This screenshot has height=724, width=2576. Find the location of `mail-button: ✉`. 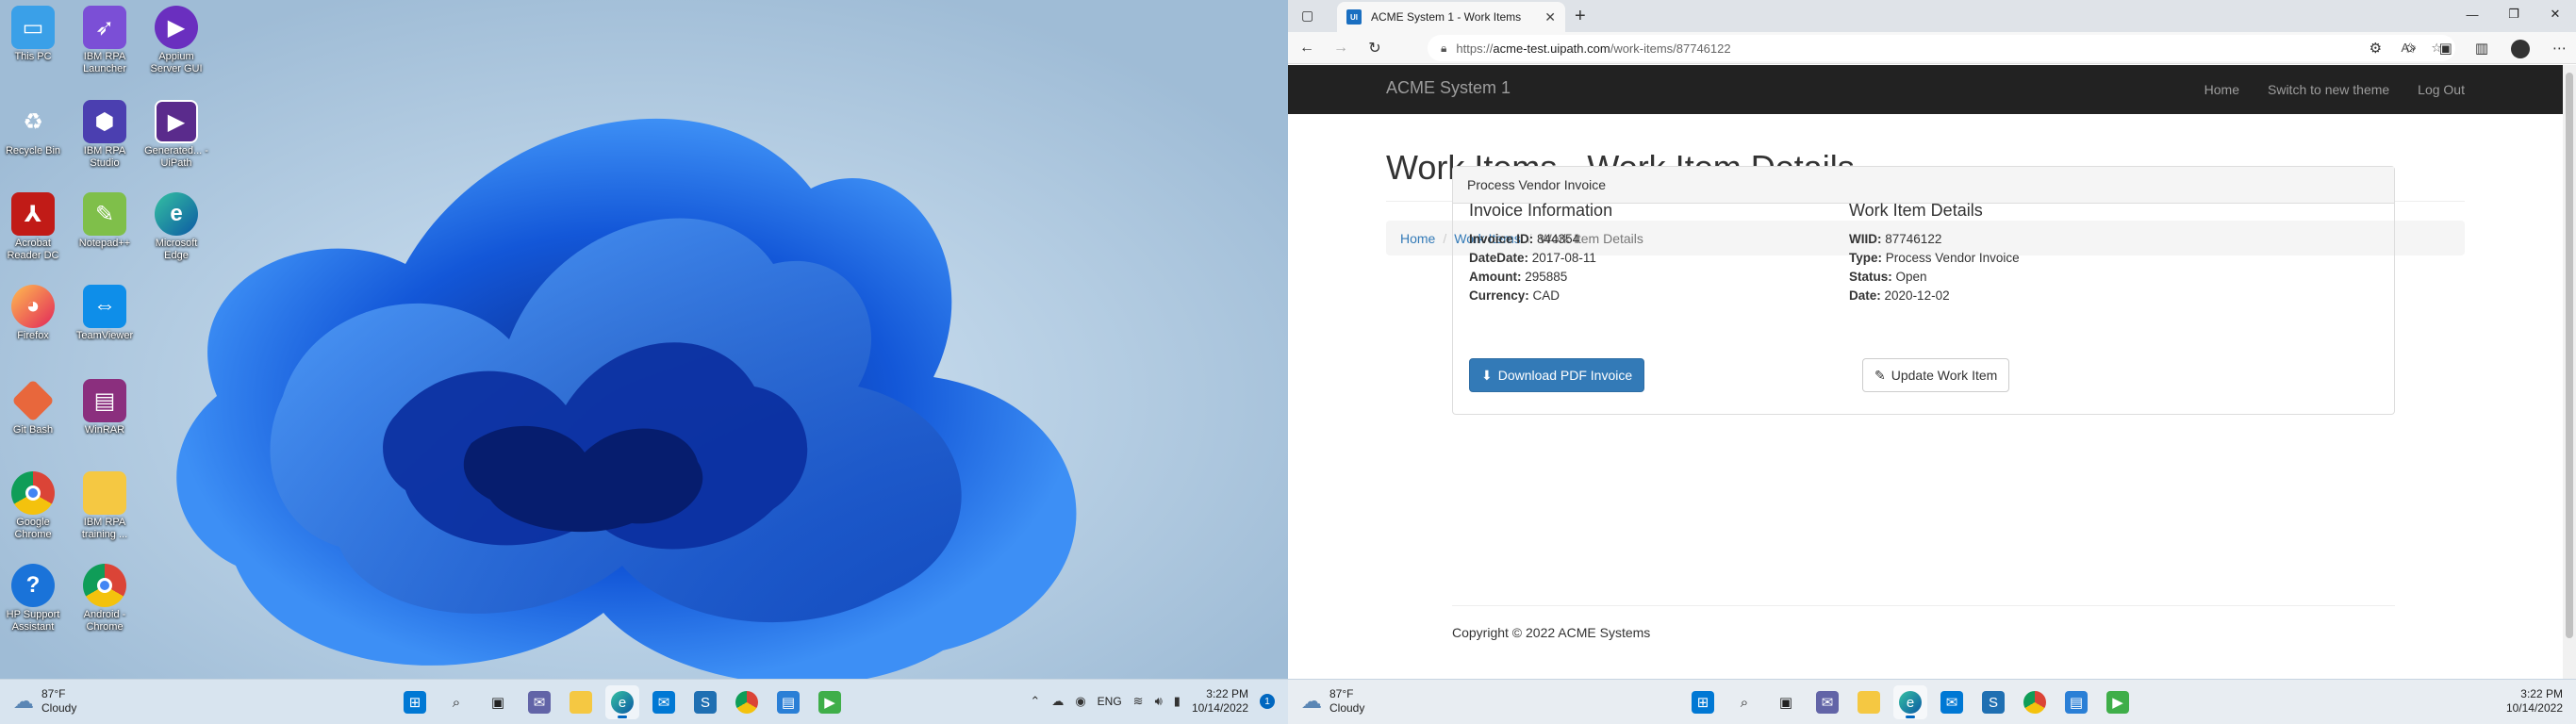

mail-button: ✉ is located at coordinates (664, 702).